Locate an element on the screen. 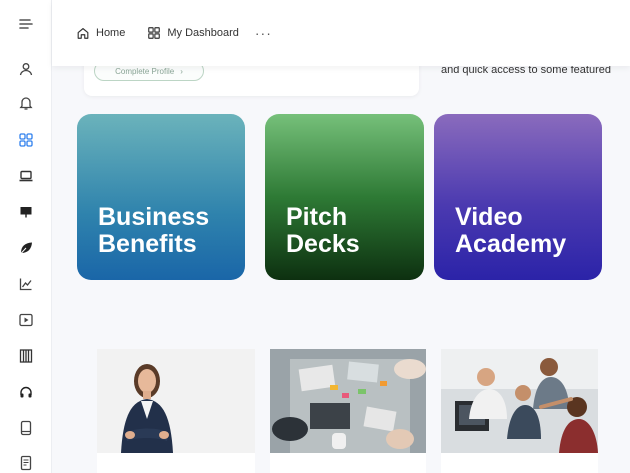  breadcrumb-dashboard: My Dashboard is located at coordinates (193, 33).